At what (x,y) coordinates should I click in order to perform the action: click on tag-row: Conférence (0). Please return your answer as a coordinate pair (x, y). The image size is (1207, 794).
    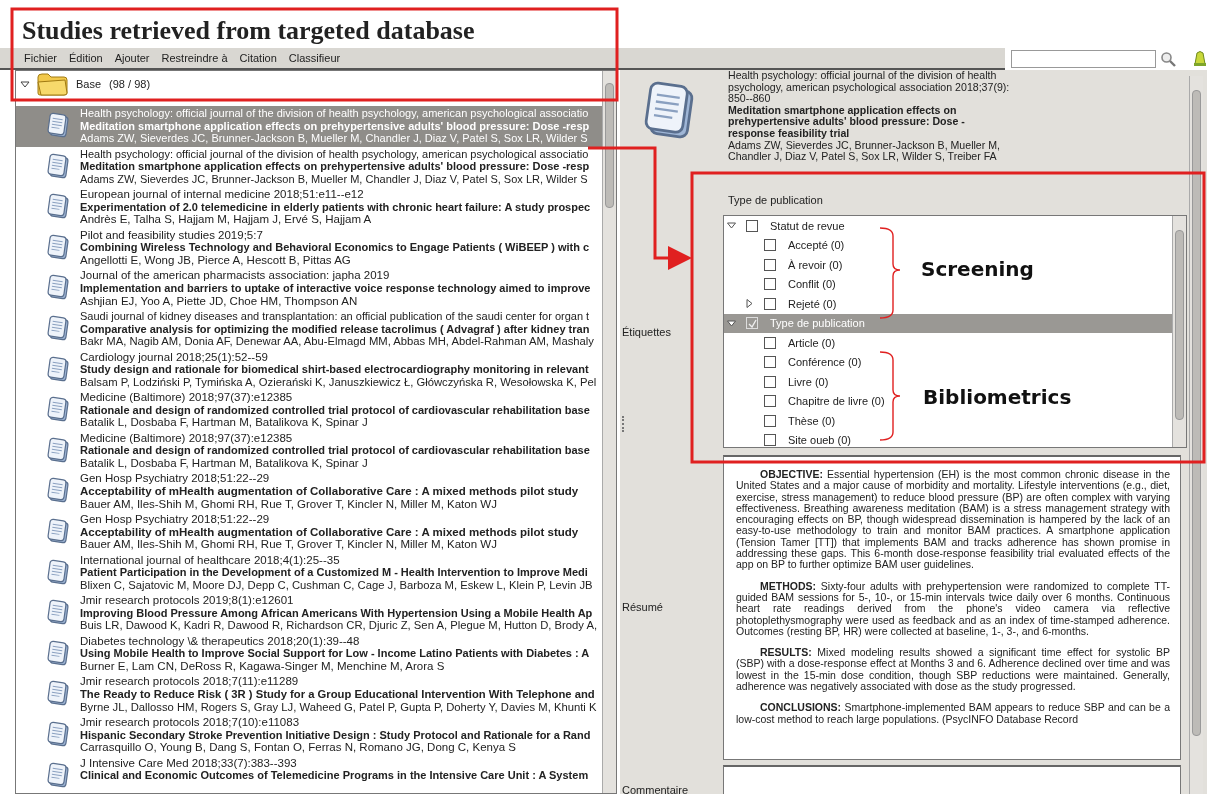
    Looking at the image, I should click on (795, 362).